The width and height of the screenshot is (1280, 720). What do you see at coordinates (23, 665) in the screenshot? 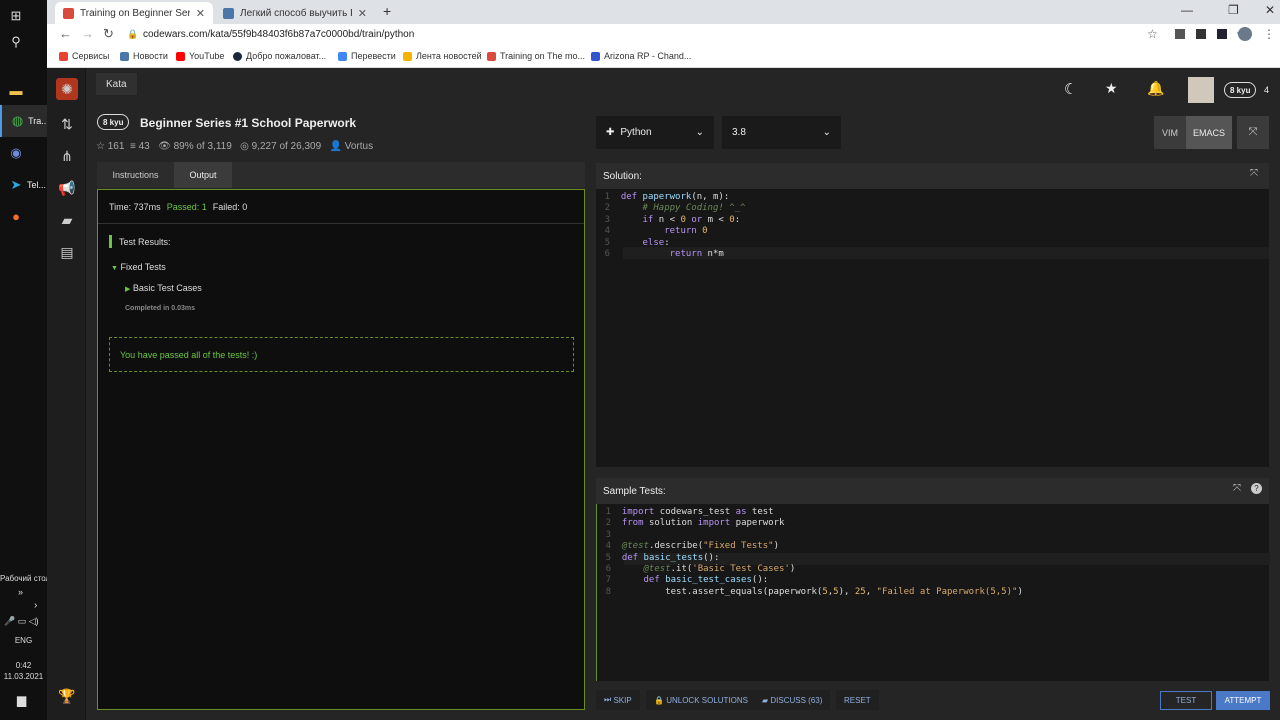
I see `clock-time: 0:42` at bounding box center [23, 665].